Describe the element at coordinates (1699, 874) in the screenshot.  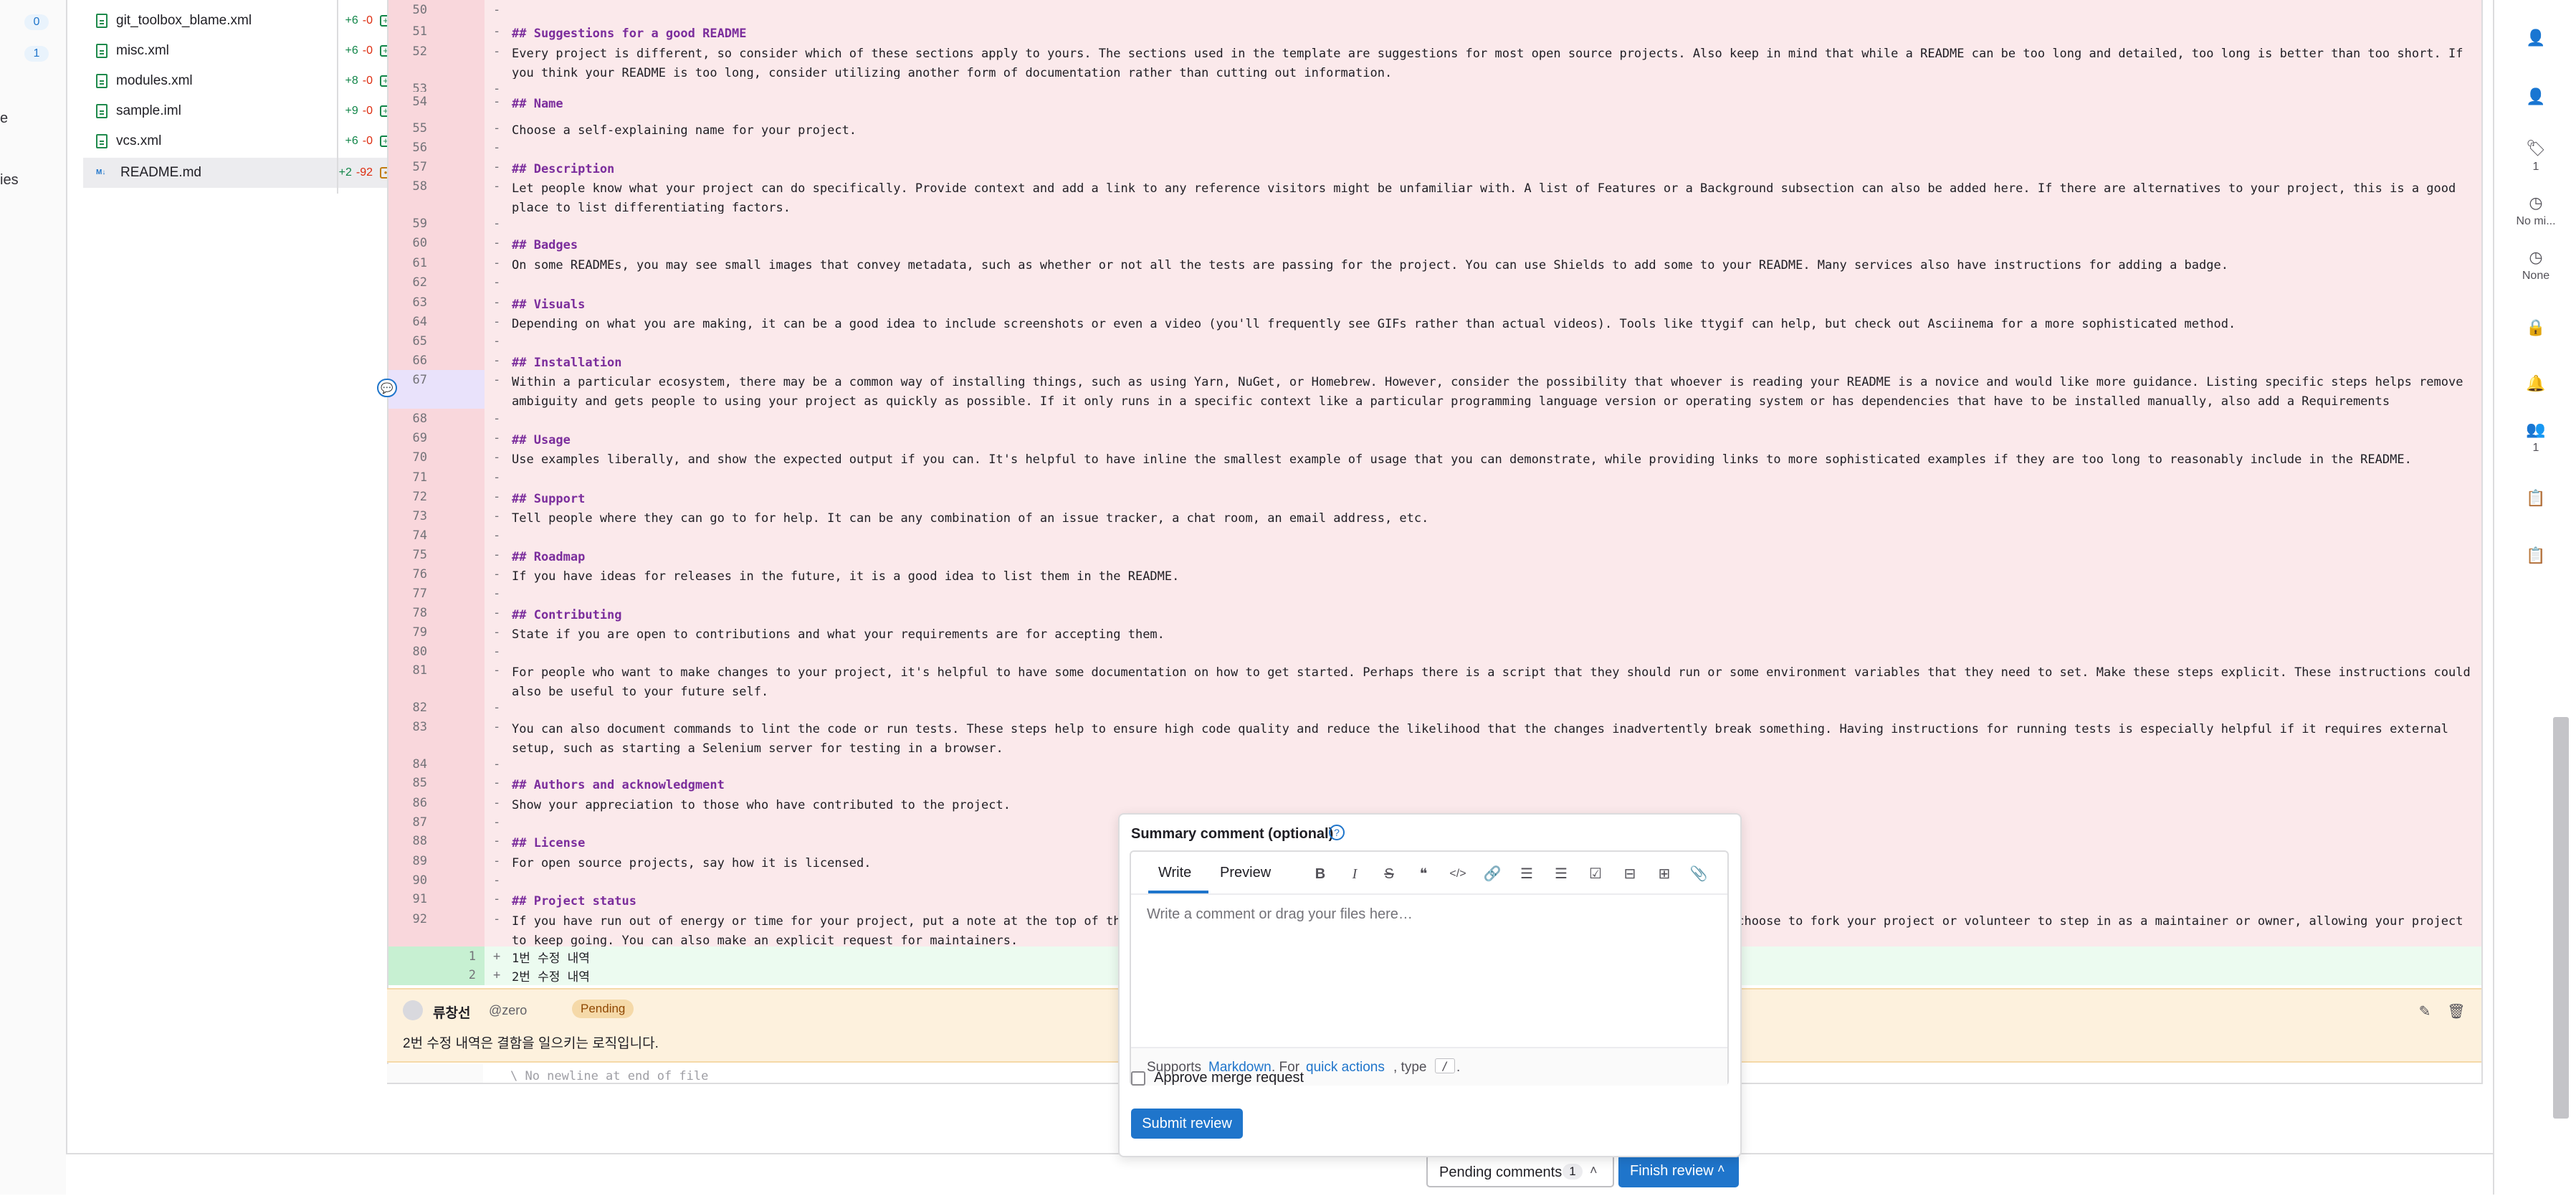
I see `attach-file-icon: 📎` at that location.